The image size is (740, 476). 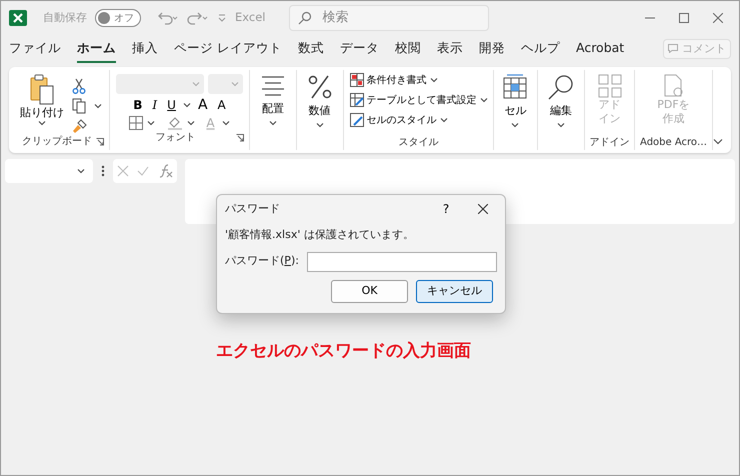 I want to click on editing-button: 編集, so click(x=561, y=111).